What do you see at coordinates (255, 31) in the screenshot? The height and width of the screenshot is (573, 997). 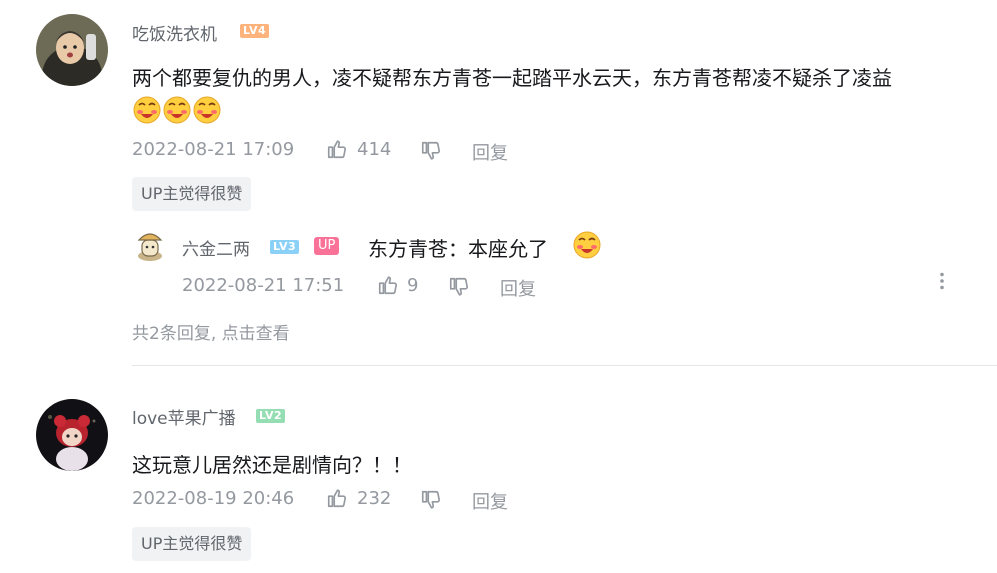 I see `level-badge: LV4` at bounding box center [255, 31].